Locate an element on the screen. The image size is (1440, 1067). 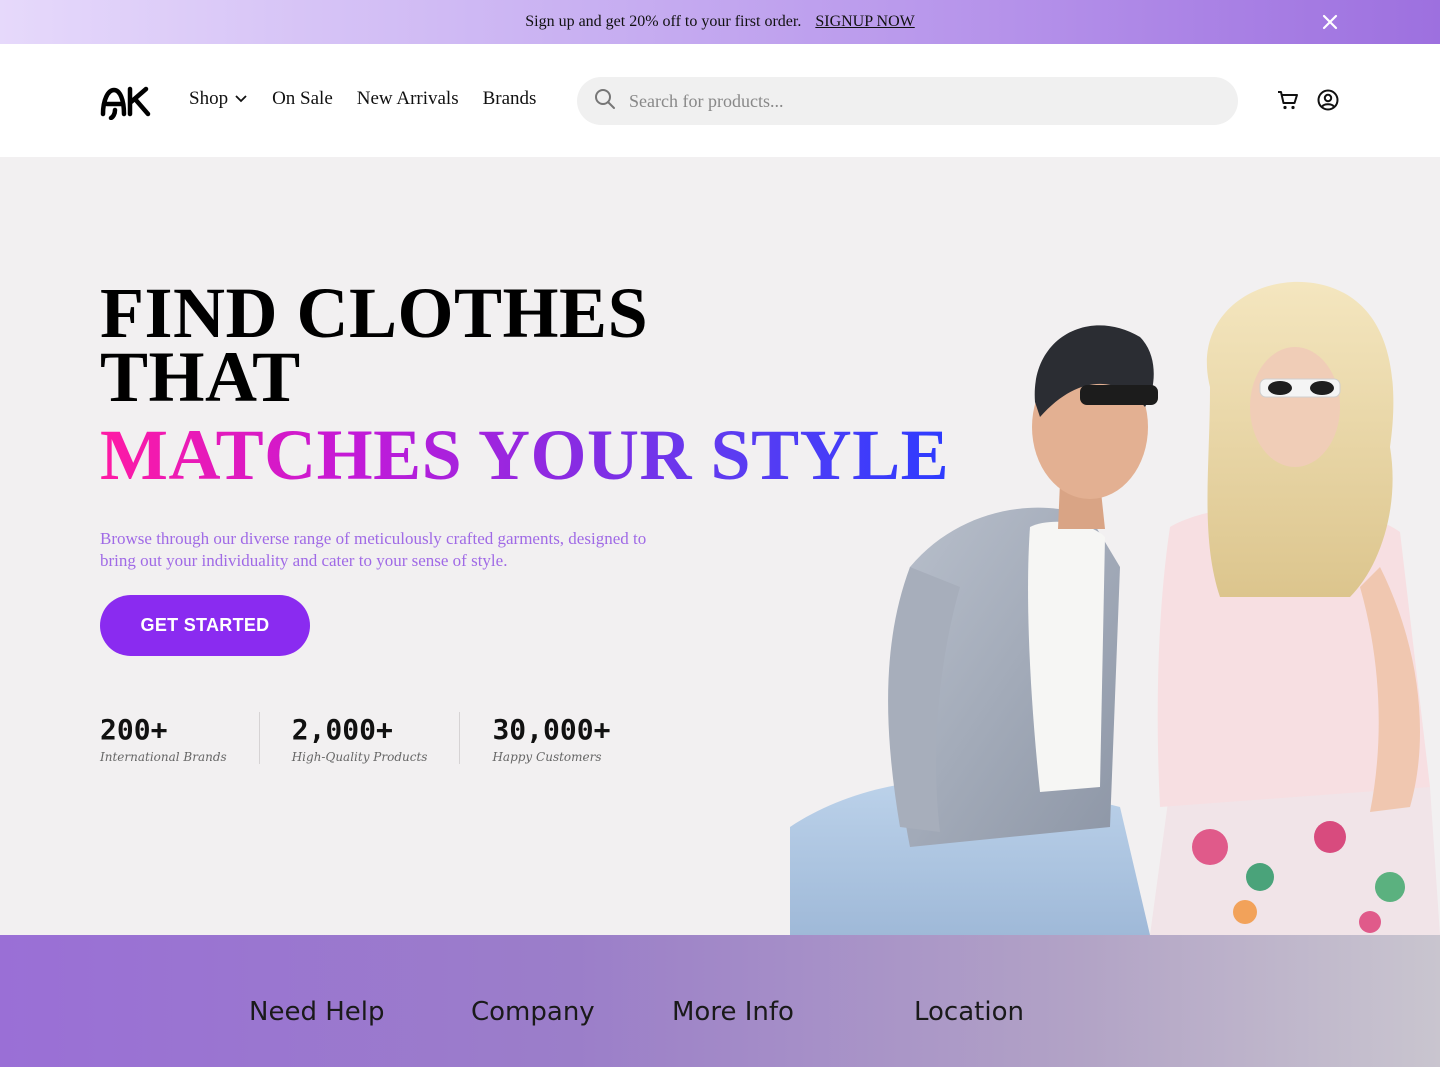
search-icon is located at coordinates (605, 101).